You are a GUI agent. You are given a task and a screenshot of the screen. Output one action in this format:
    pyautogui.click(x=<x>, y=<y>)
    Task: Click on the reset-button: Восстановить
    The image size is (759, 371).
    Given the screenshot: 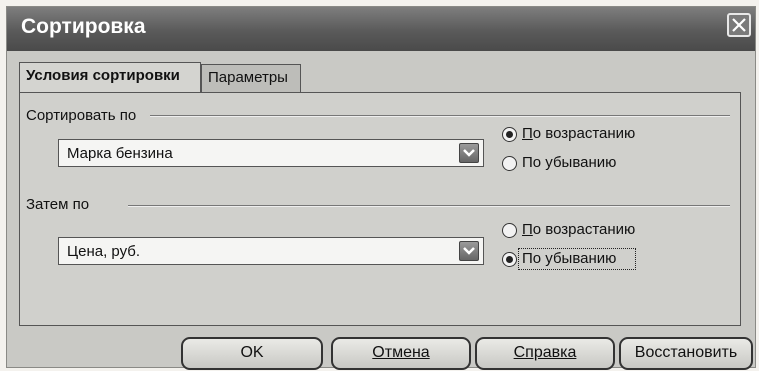 What is the action you would take?
    pyautogui.click(x=686, y=353)
    